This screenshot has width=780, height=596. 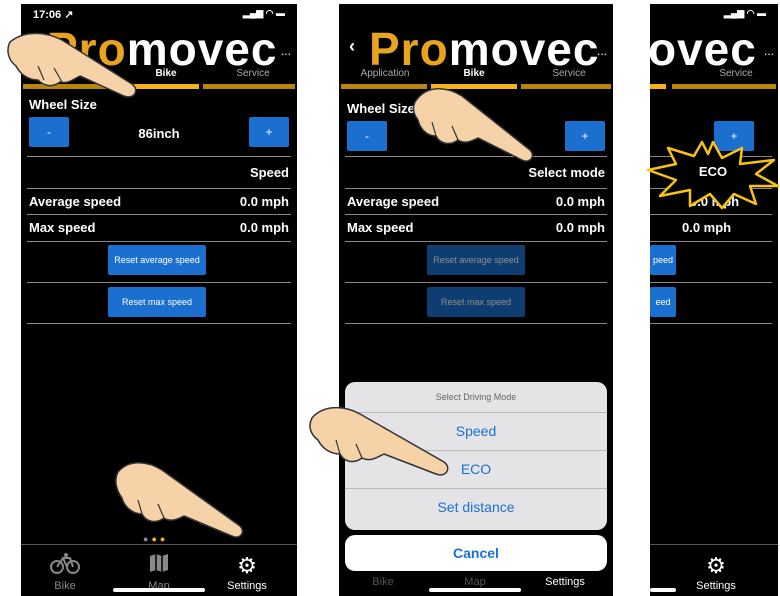 What do you see at coordinates (658, 86) in the screenshot?
I see `tab-indicator-bike` at bounding box center [658, 86].